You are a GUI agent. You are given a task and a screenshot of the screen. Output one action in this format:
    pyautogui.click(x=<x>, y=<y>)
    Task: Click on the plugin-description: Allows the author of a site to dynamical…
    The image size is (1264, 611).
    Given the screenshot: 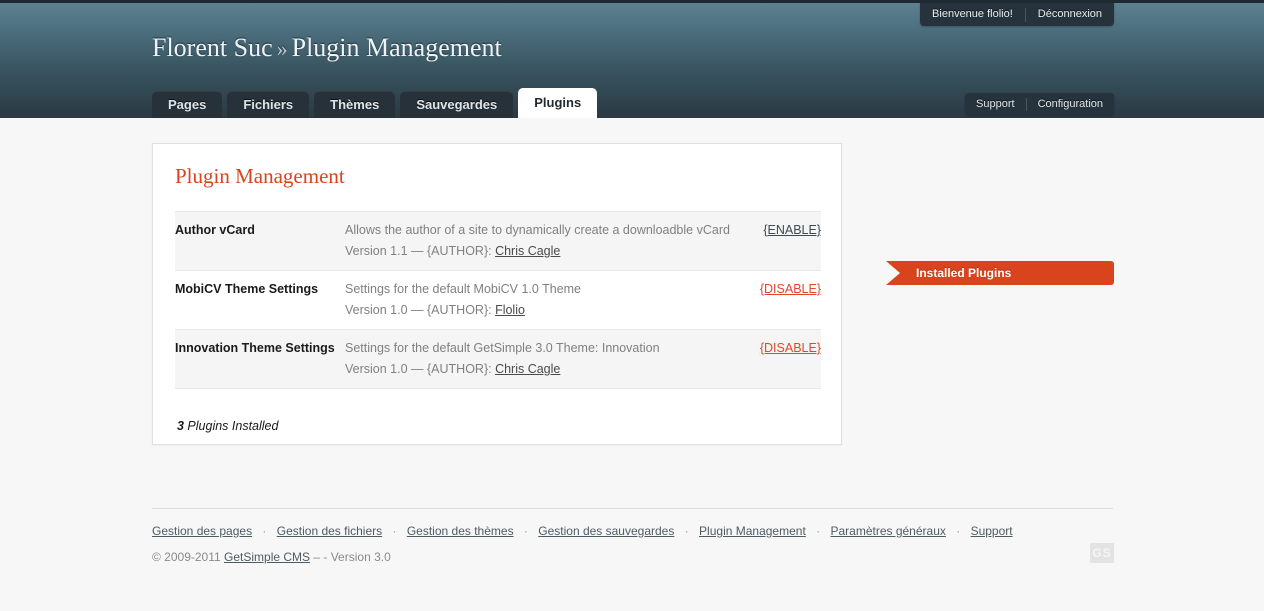 What is the action you would take?
    pyautogui.click(x=537, y=230)
    